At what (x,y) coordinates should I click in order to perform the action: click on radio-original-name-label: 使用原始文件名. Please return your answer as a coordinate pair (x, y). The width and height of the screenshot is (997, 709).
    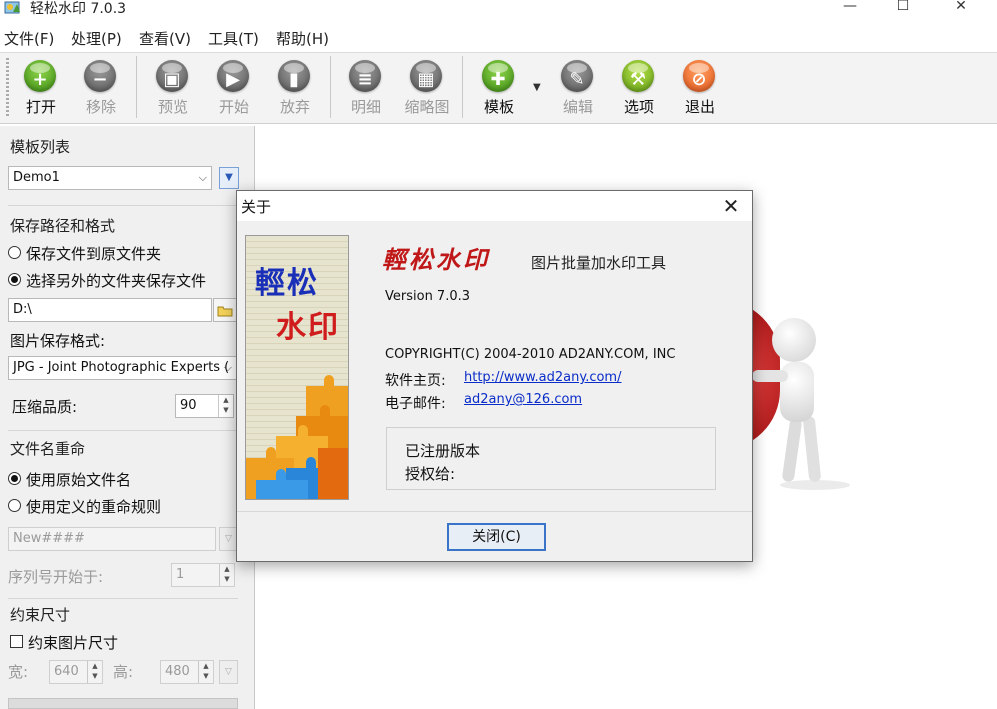
    Looking at the image, I should click on (79, 480).